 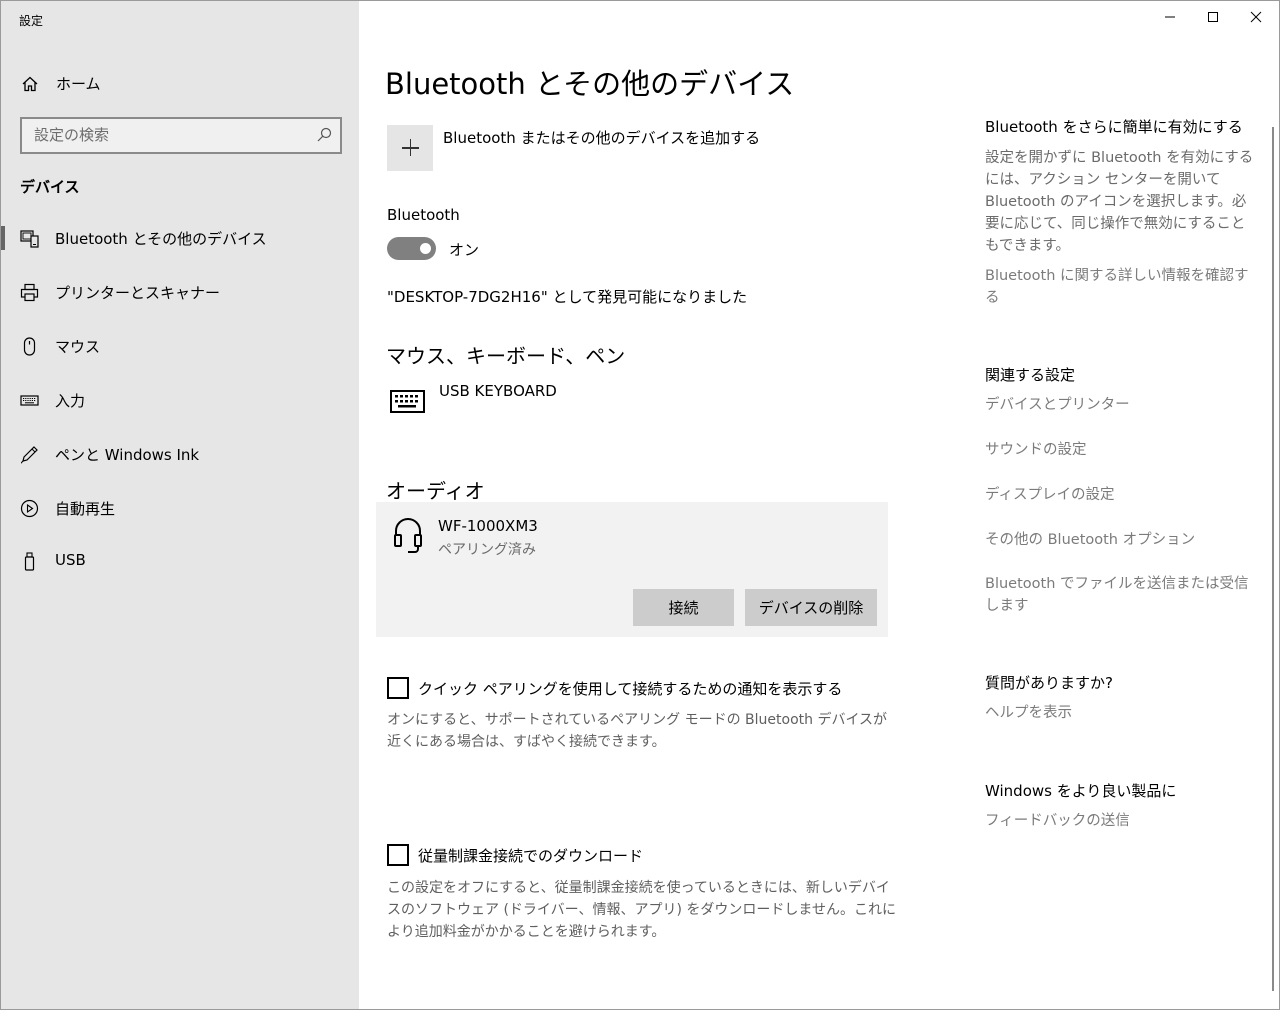 I want to click on give-feedback-link: フィードバックの送信, so click(x=1121, y=821).